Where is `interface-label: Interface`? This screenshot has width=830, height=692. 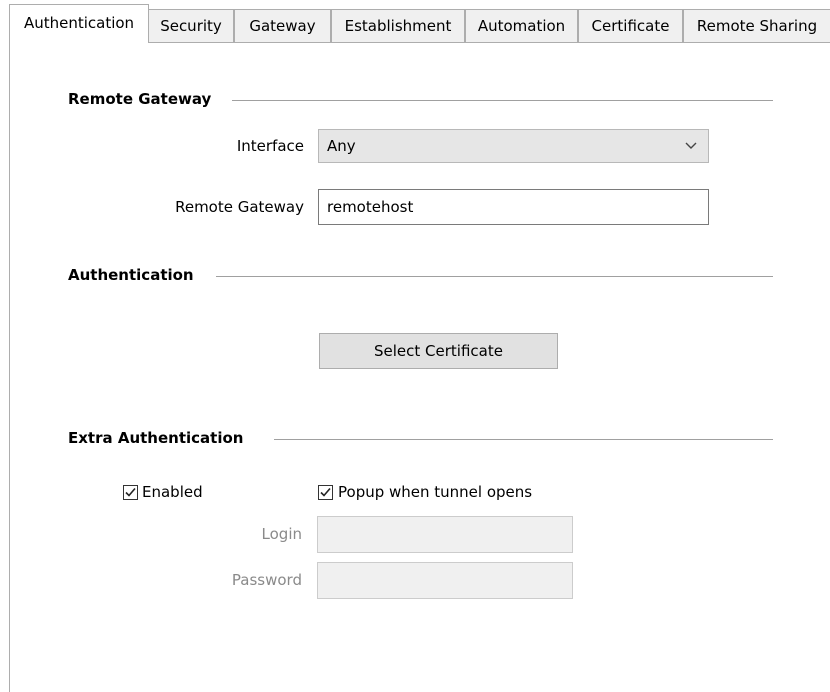
interface-label: Interface is located at coordinates (270, 146).